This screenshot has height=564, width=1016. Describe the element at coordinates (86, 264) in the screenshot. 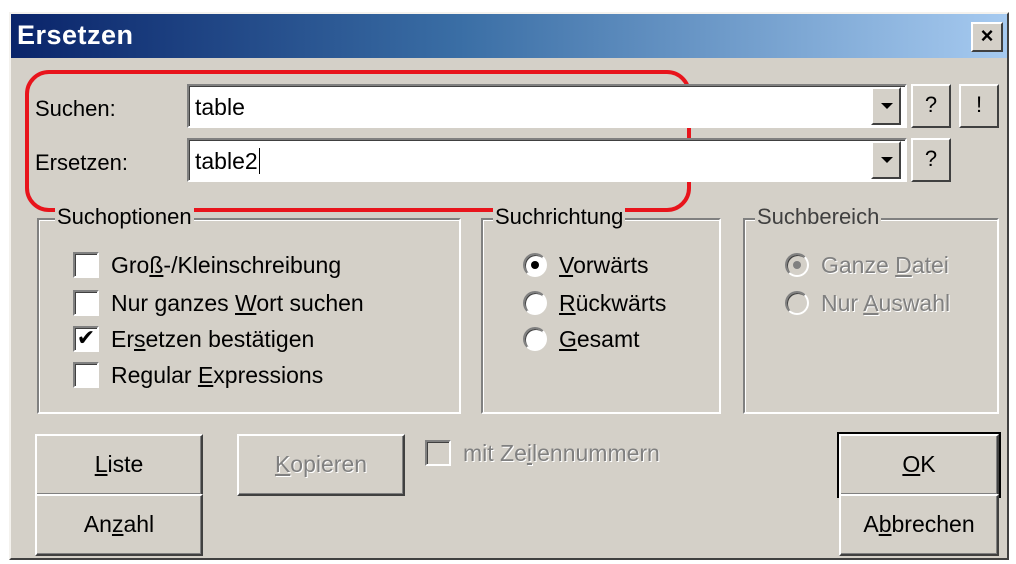

I see `case-sensitive-checkbox` at that location.